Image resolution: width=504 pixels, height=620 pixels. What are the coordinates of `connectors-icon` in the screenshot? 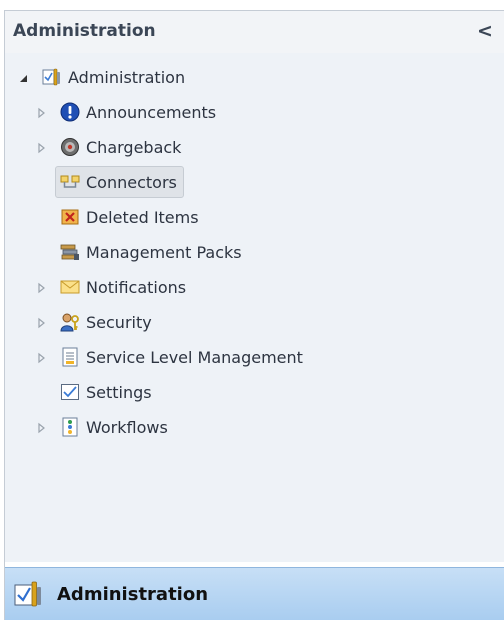 It's located at (70, 182).